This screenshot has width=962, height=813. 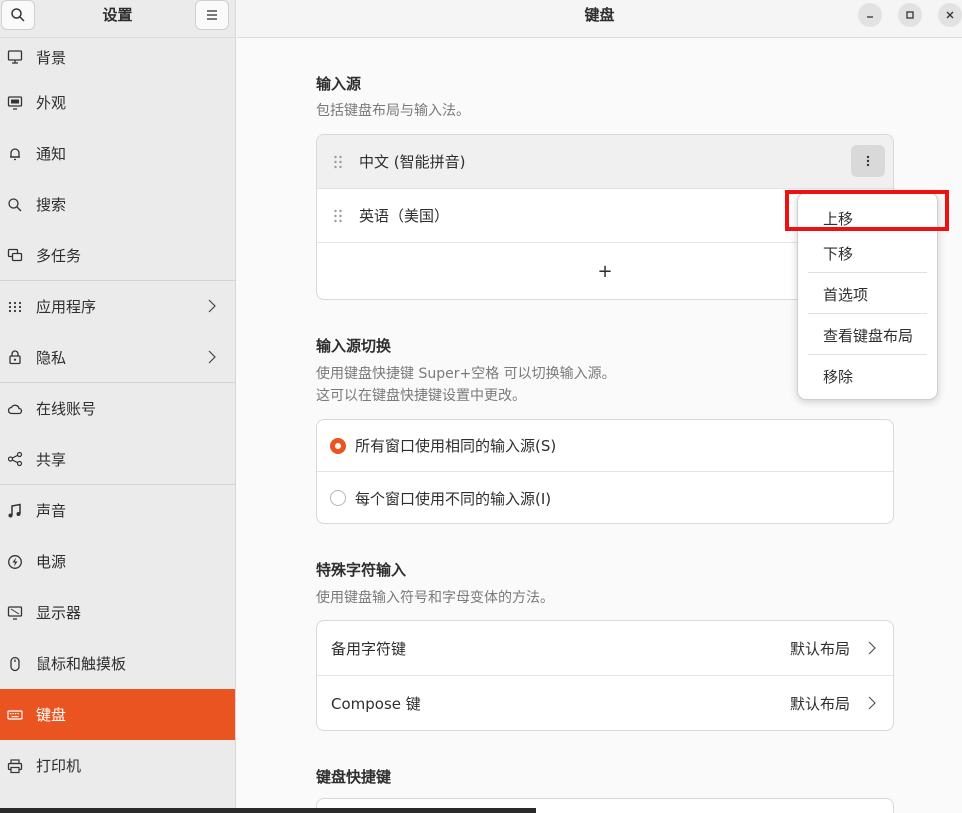 I want to click on mouse-icon, so click(x=15, y=664).